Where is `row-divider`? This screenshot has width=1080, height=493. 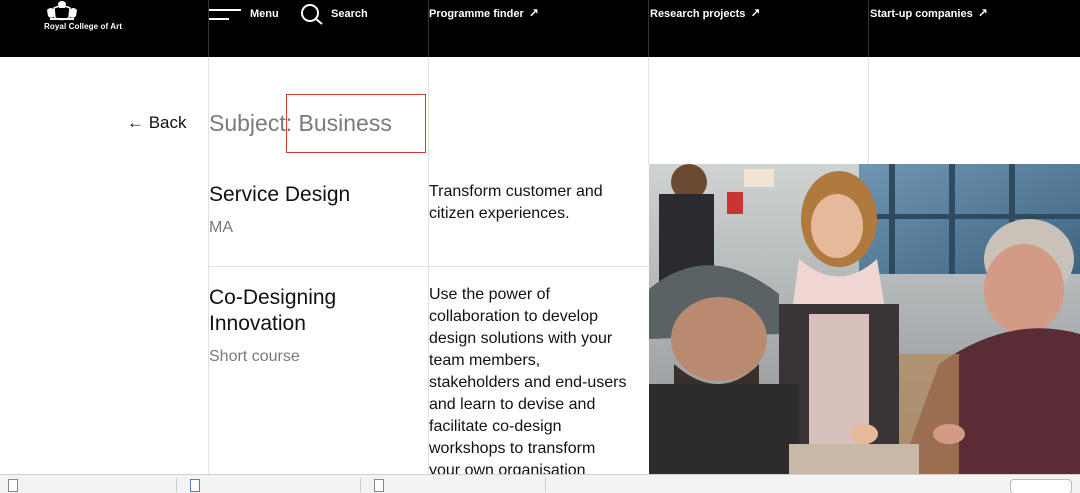
row-divider is located at coordinates (428, 266).